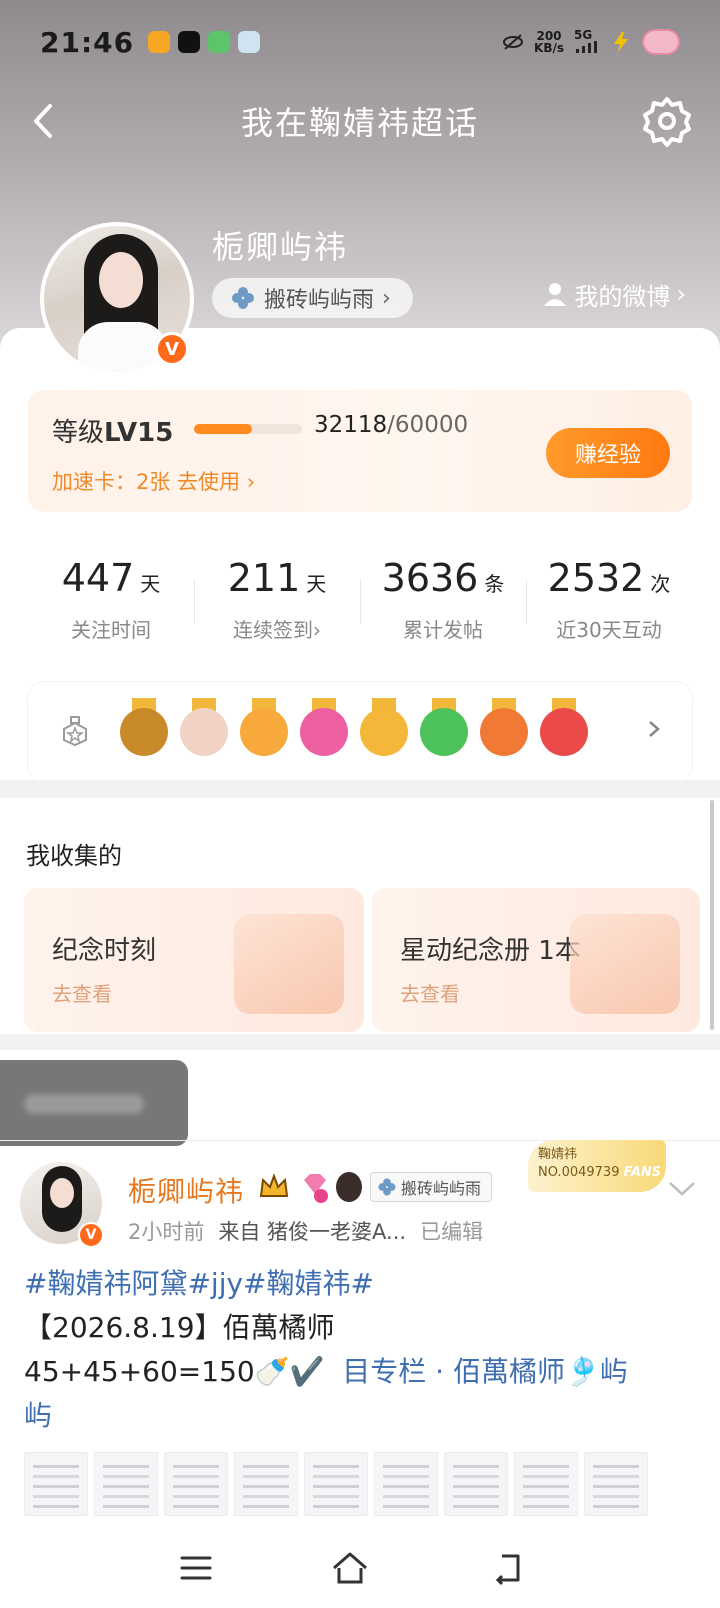  Describe the element at coordinates (91, 1235) in the screenshot. I see `verified-badge-icon: V` at that location.